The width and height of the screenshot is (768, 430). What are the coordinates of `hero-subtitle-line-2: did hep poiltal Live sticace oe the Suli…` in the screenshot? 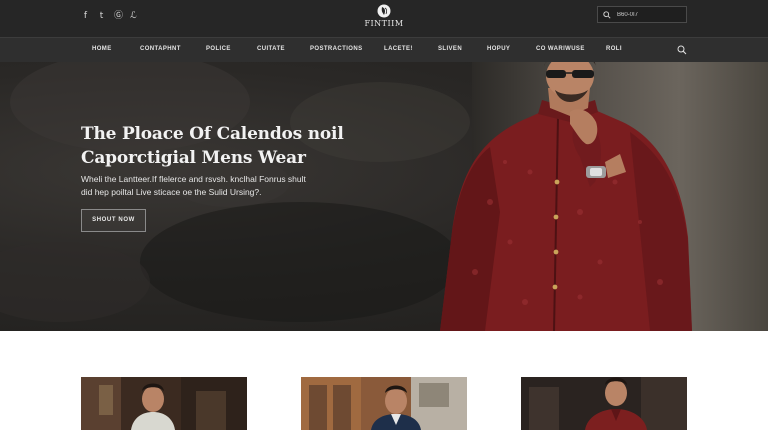 It's located at (171, 192).